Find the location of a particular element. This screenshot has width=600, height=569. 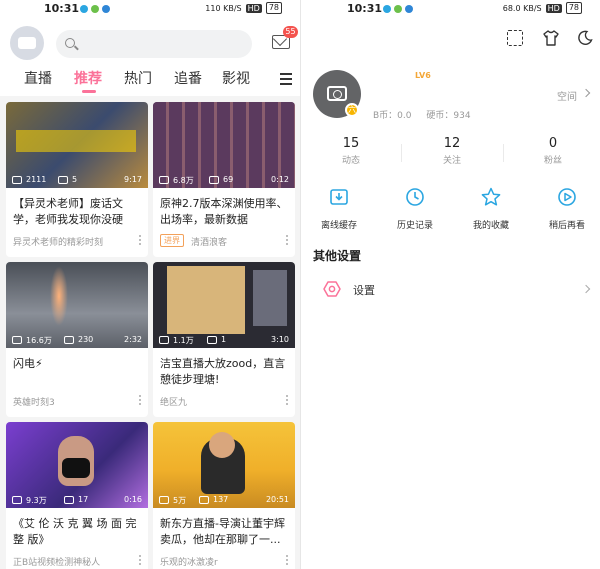

level-badge: LV6 is located at coordinates (423, 75).